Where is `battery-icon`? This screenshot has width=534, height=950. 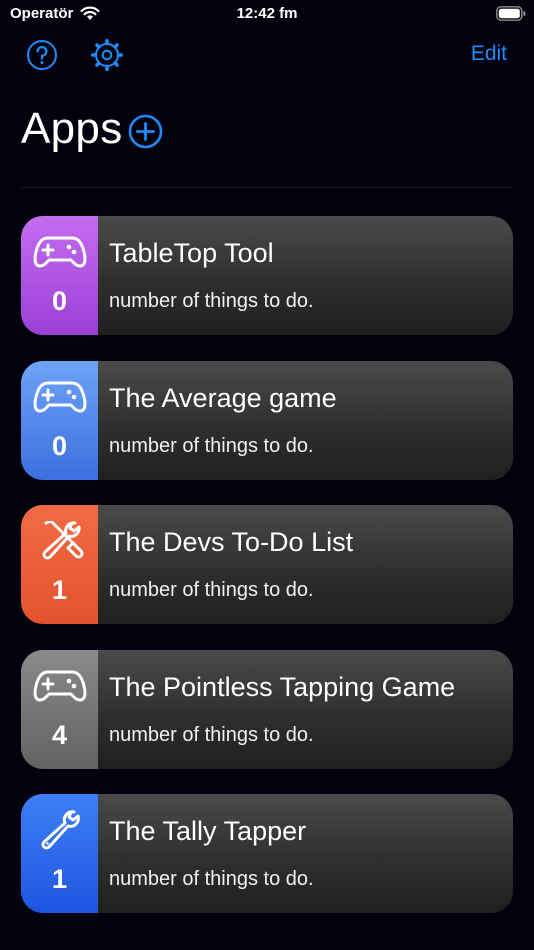 battery-icon is located at coordinates (511, 13).